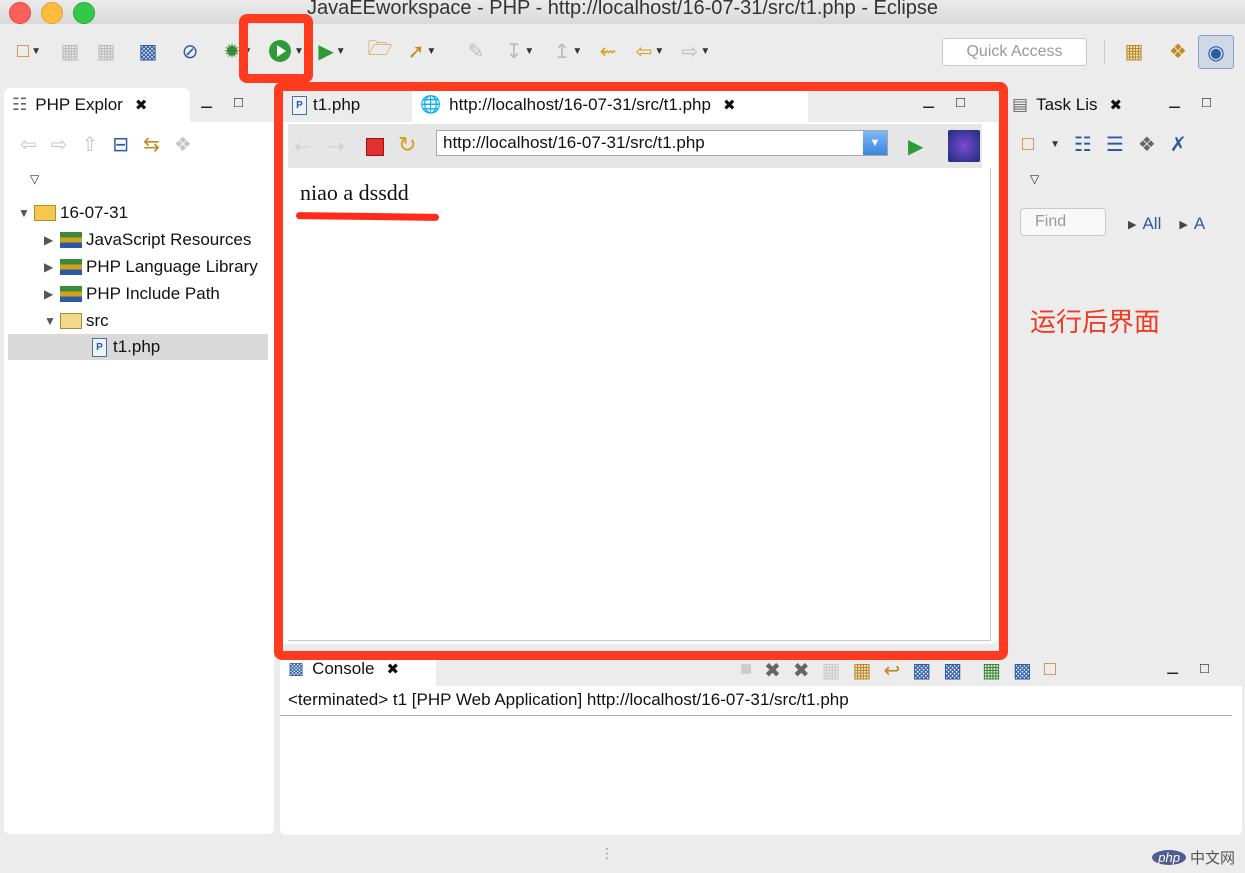  What do you see at coordinates (1115, 144) in the screenshot?
I see `scheduled-icon: ☰` at bounding box center [1115, 144].